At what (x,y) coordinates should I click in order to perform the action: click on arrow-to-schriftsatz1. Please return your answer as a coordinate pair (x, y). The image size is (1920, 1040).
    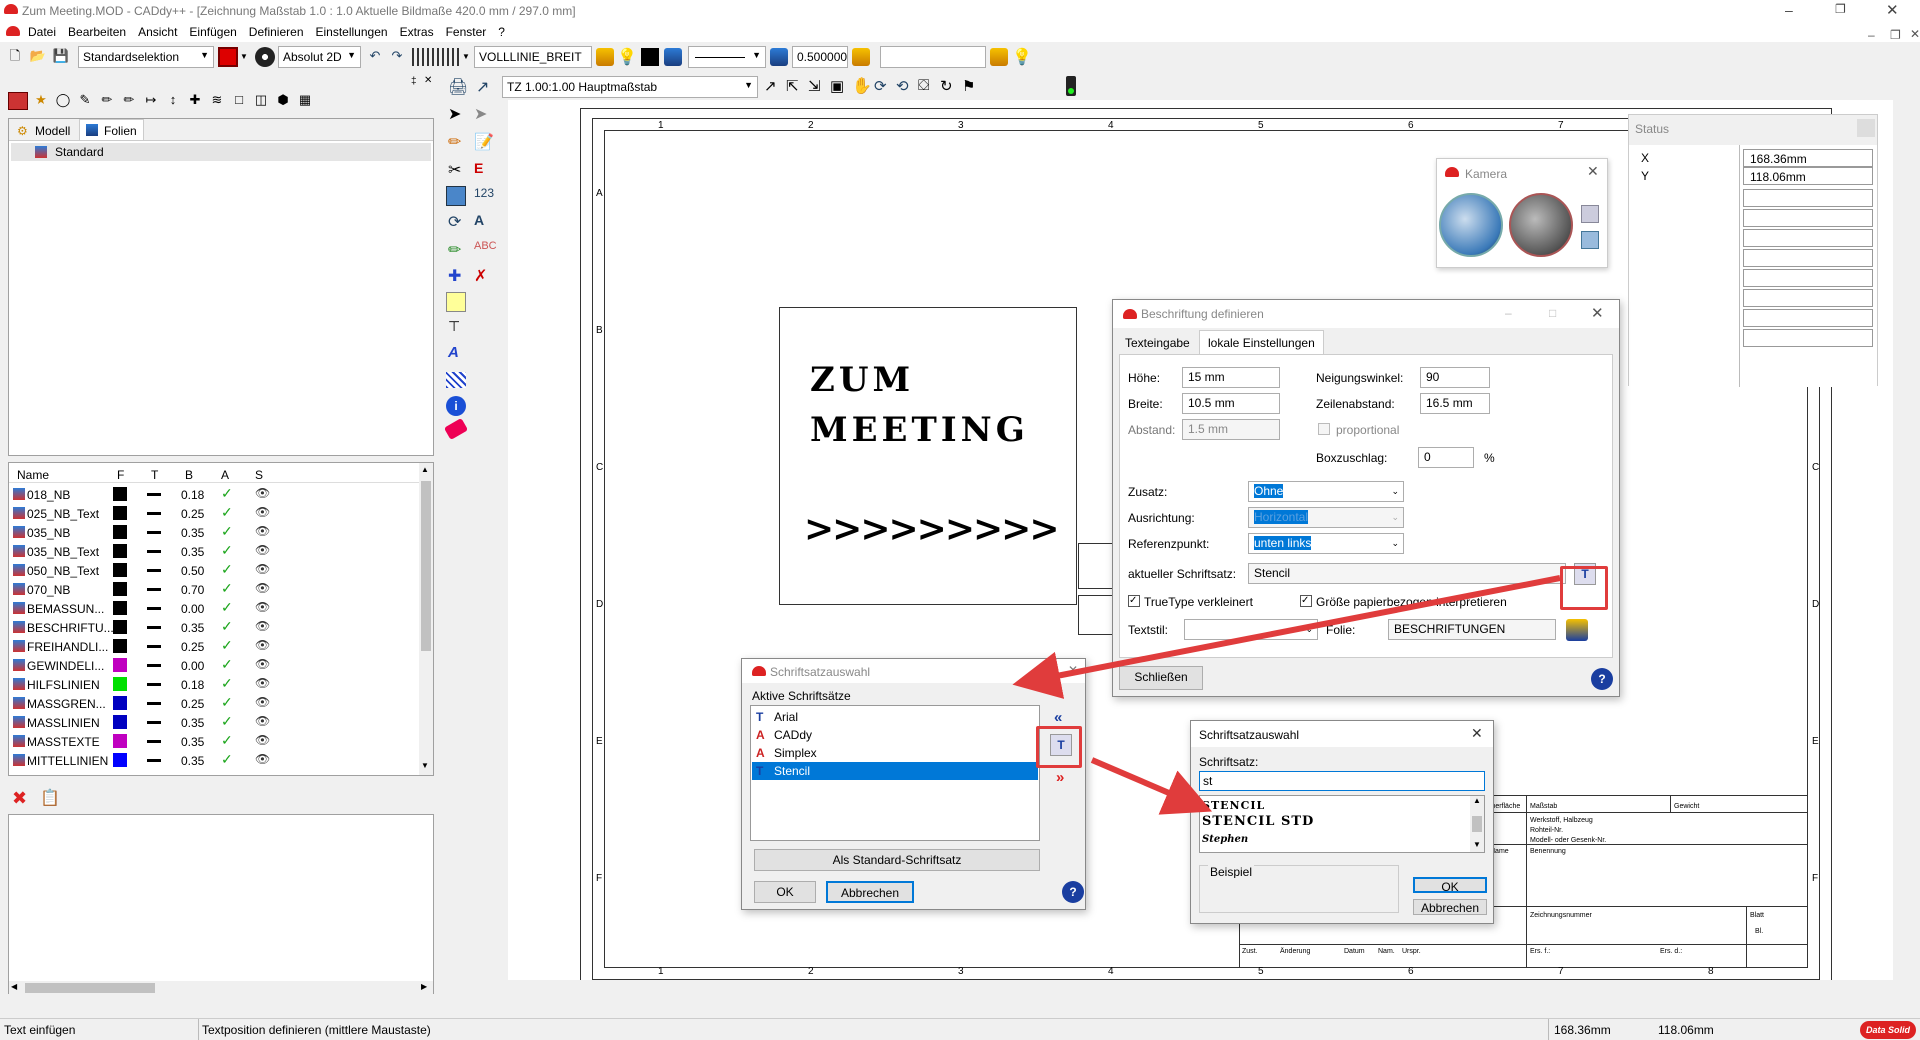
    Looking at the image, I should click on (1286, 637).